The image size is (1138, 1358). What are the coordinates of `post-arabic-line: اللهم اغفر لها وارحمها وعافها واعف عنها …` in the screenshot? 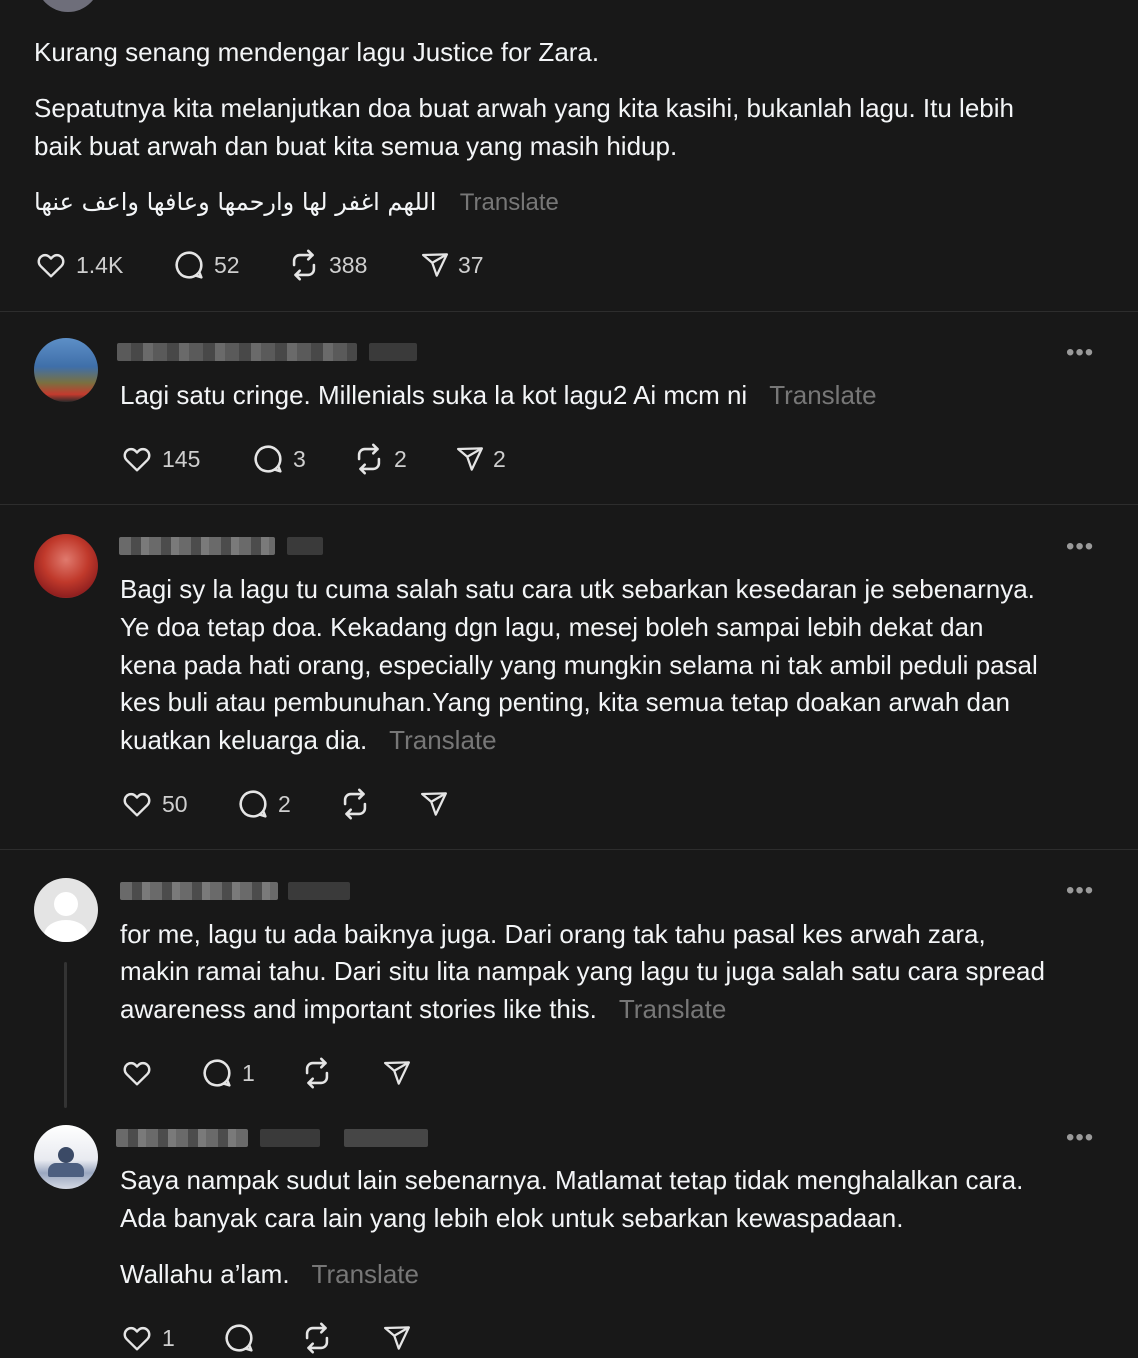 It's located at (296, 202).